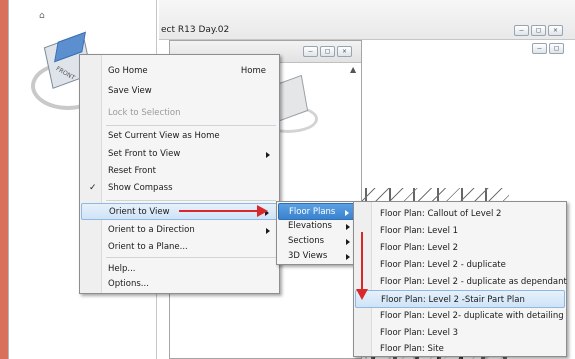 The height and width of the screenshot is (359, 575). What do you see at coordinates (144, 113) in the screenshot?
I see `menu-item-lock-to-selection: Lock to Selection` at bounding box center [144, 113].